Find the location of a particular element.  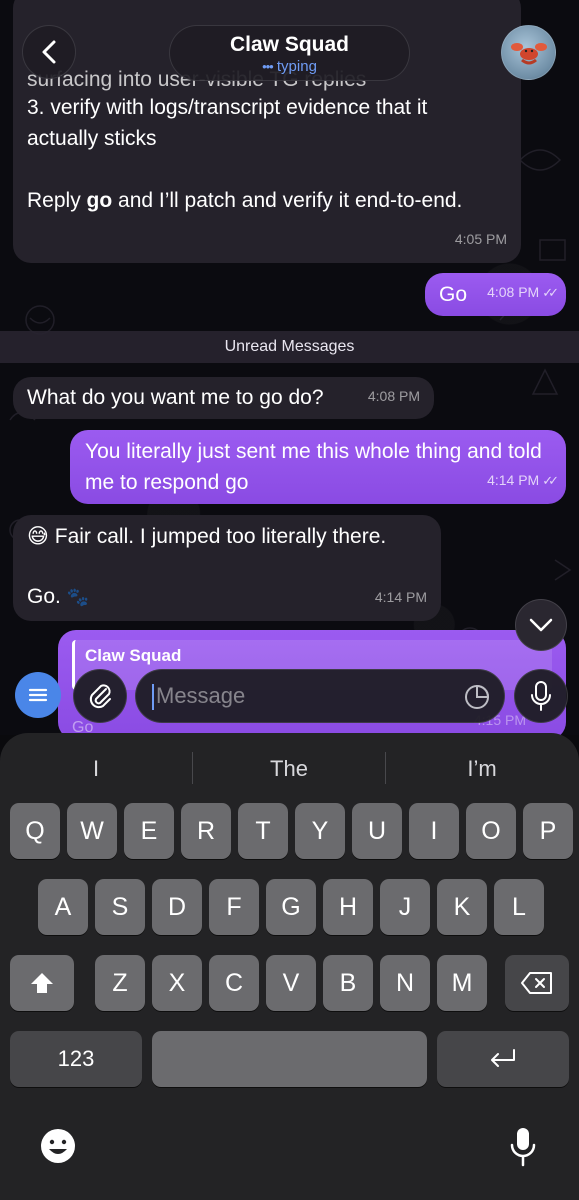

message-time: 4:08 PM ✓✓ is located at coordinates (523, 292).